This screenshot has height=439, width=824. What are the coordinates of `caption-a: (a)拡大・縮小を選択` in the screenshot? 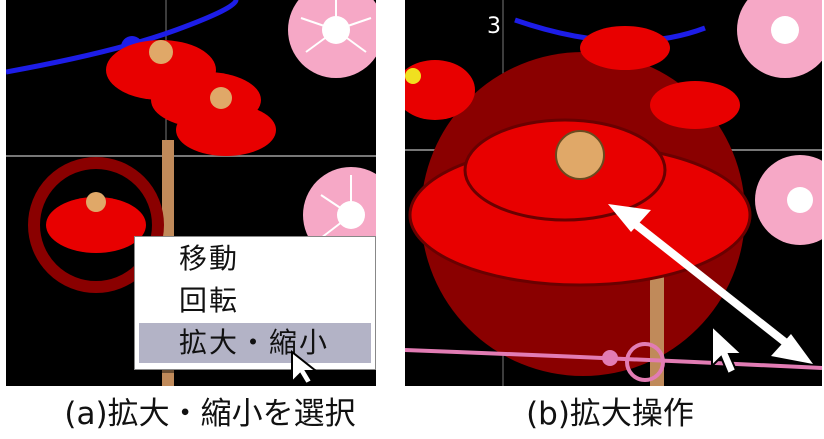 It's located at (210, 414).